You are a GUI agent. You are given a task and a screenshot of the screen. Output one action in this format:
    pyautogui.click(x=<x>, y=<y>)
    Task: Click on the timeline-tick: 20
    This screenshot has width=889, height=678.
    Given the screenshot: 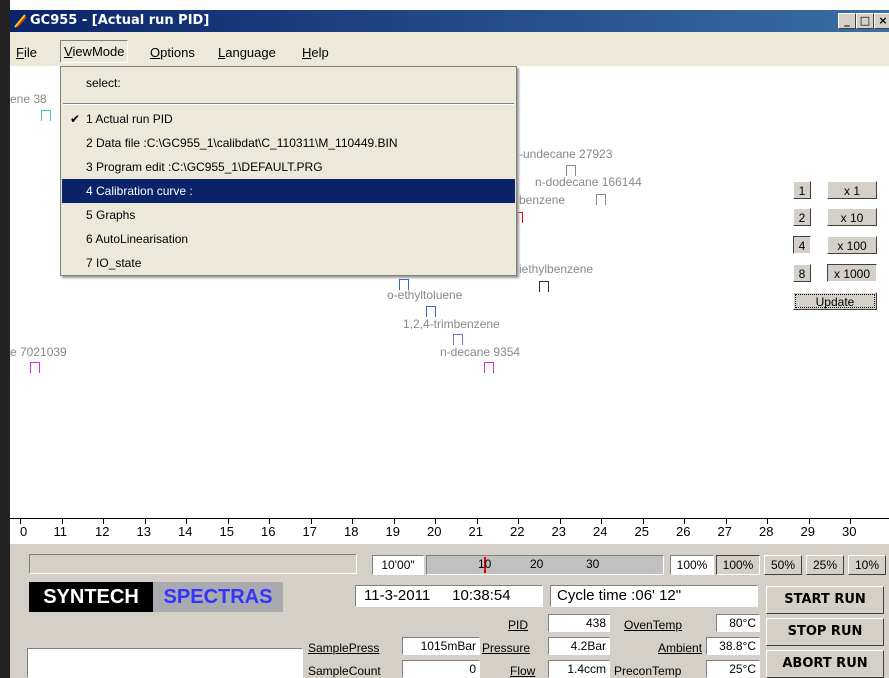 What is the action you would take?
    pyautogui.click(x=537, y=564)
    